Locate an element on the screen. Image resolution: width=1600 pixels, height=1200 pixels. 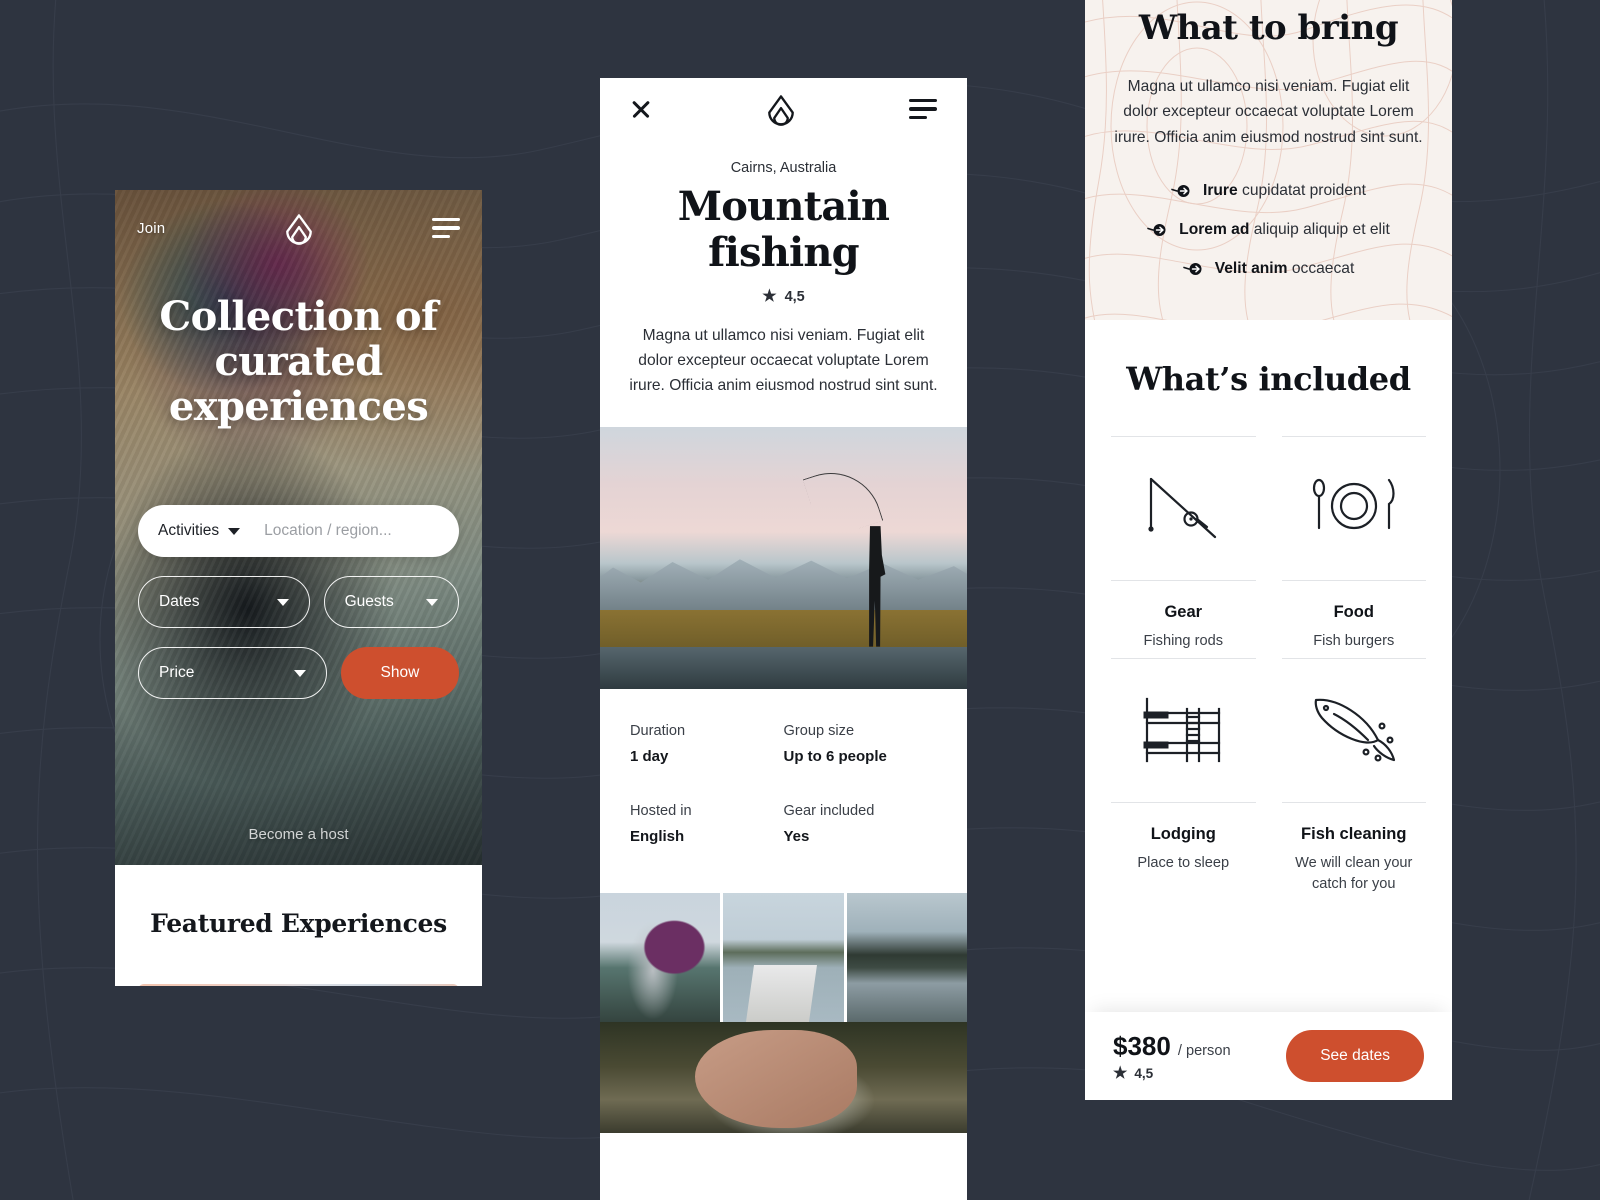
included-cell-food: Food Fish burgers is located at coordinates (1353, 546).